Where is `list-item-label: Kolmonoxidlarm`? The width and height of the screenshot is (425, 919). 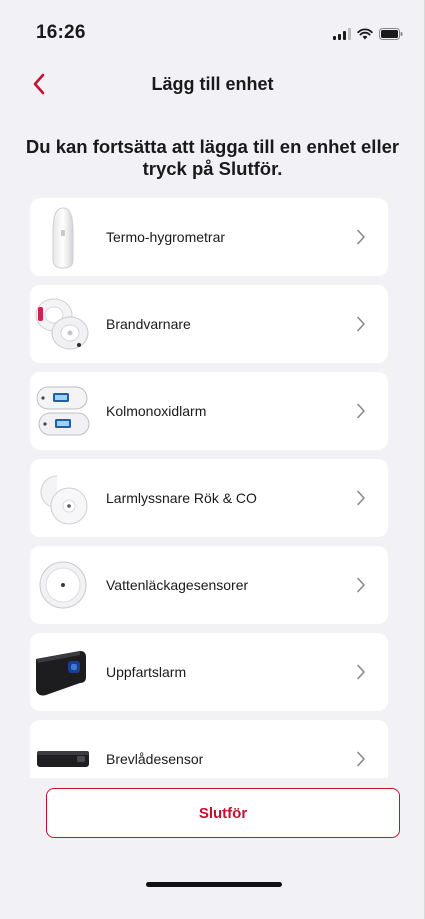
list-item-label: Kolmonoxidlarm is located at coordinates (156, 411).